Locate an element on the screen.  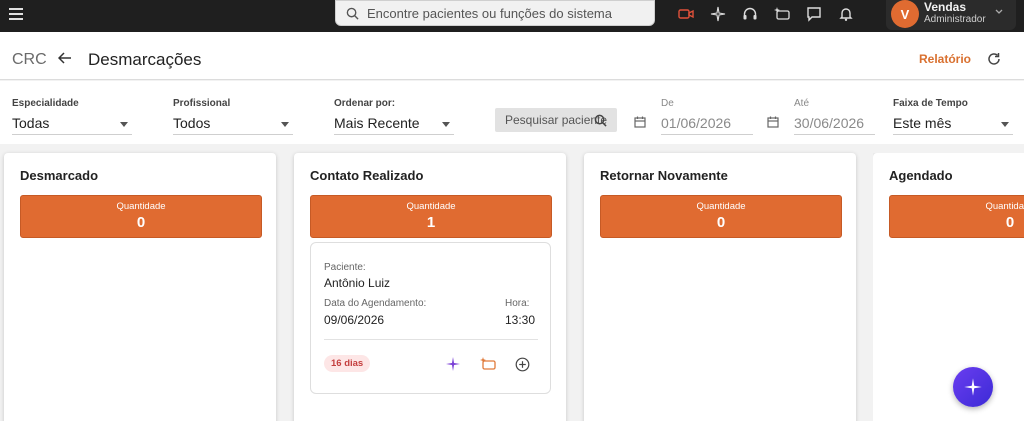
ordenar-label: Ordenar por: is located at coordinates (365, 103).